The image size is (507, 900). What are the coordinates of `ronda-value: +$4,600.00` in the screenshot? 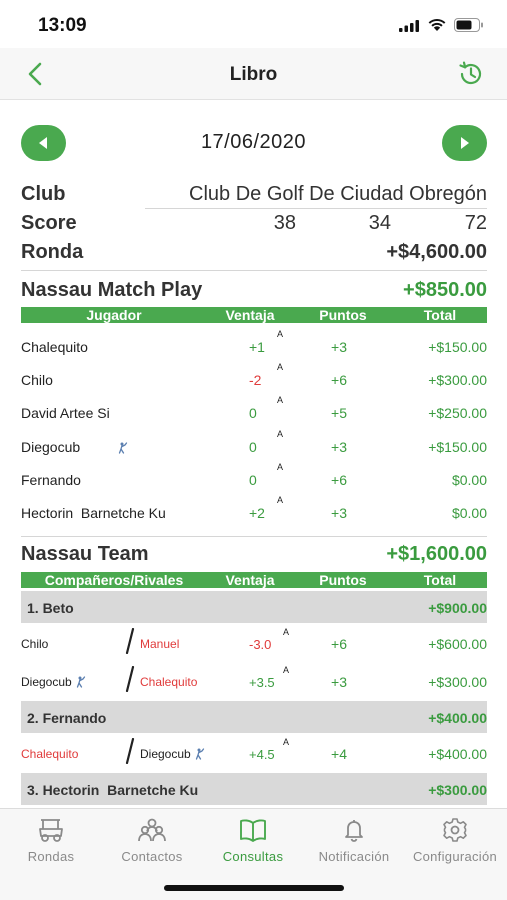 It's located at (436, 252).